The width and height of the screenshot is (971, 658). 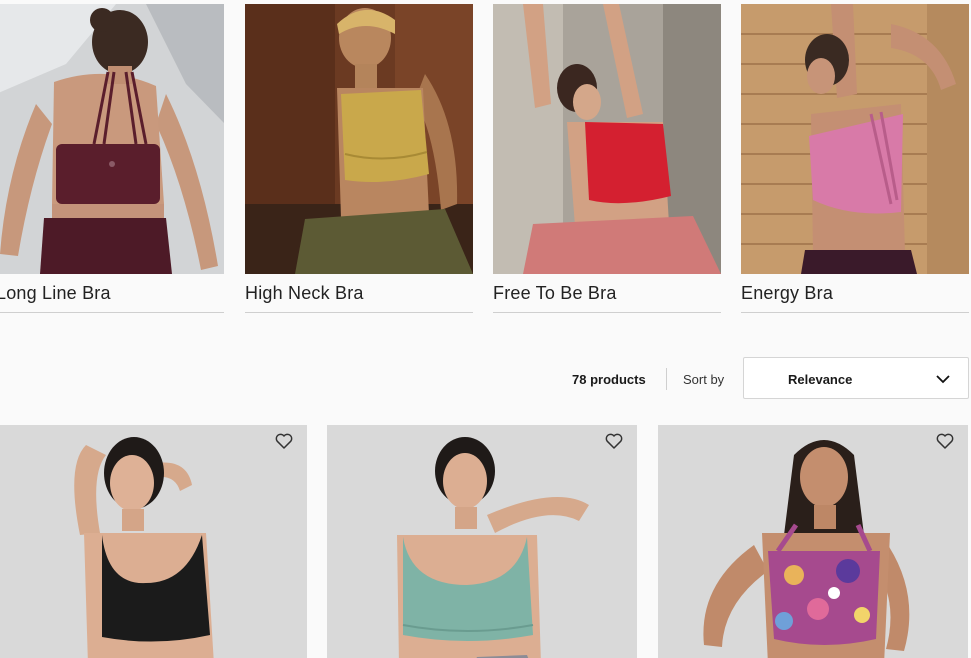 I want to click on product-count: 78 products, so click(x=609, y=379).